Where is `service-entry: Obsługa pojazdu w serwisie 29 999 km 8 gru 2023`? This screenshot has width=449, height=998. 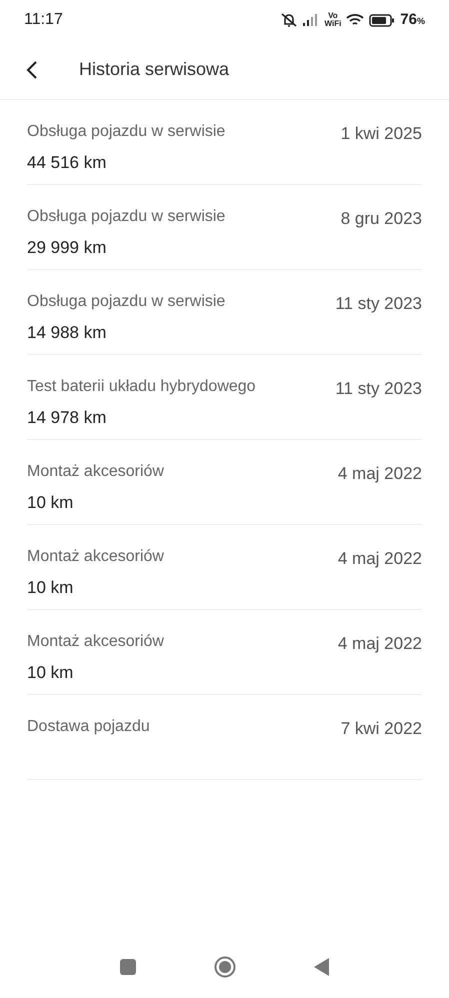 service-entry: Obsługa pojazdu w serwisie 29 999 km 8 gru 2023 is located at coordinates (224, 227).